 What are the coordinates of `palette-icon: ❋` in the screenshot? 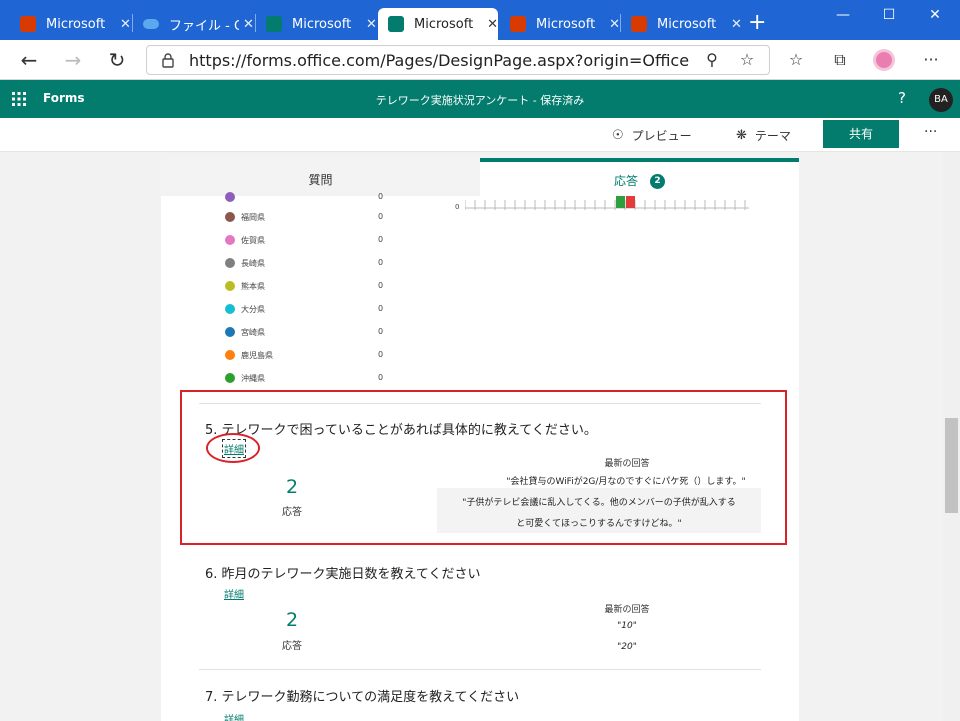 It's located at (741, 135).